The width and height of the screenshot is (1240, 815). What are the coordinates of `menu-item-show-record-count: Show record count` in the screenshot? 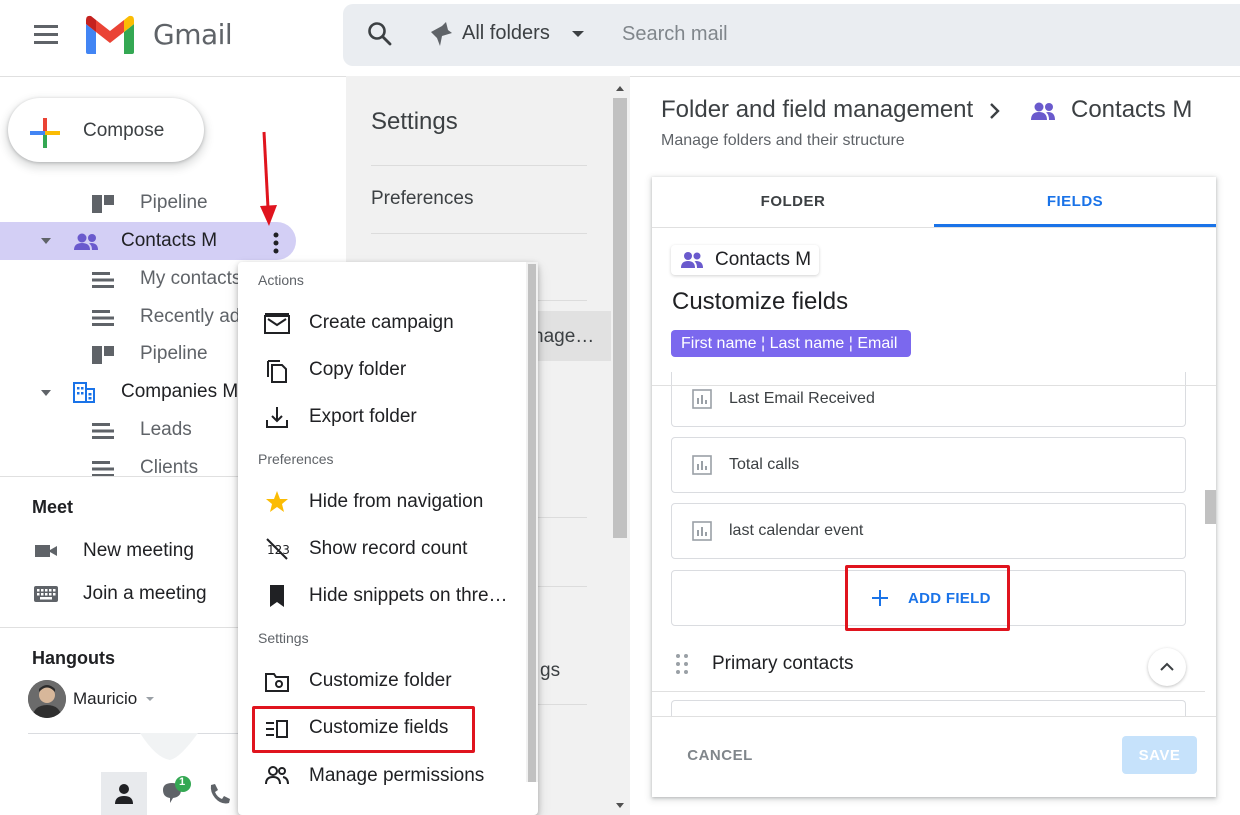 It's located at (388, 549).